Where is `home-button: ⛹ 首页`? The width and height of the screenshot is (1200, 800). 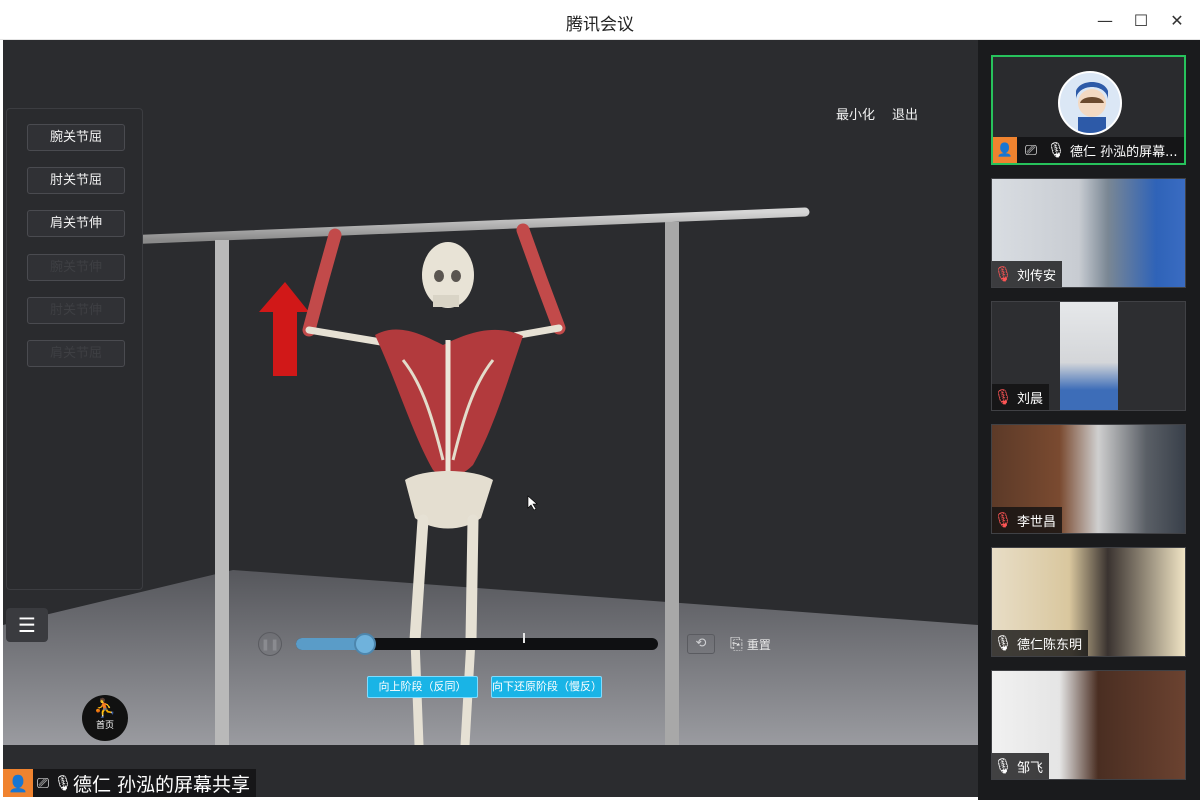
home-button: ⛹ 首页 is located at coordinates (105, 718).